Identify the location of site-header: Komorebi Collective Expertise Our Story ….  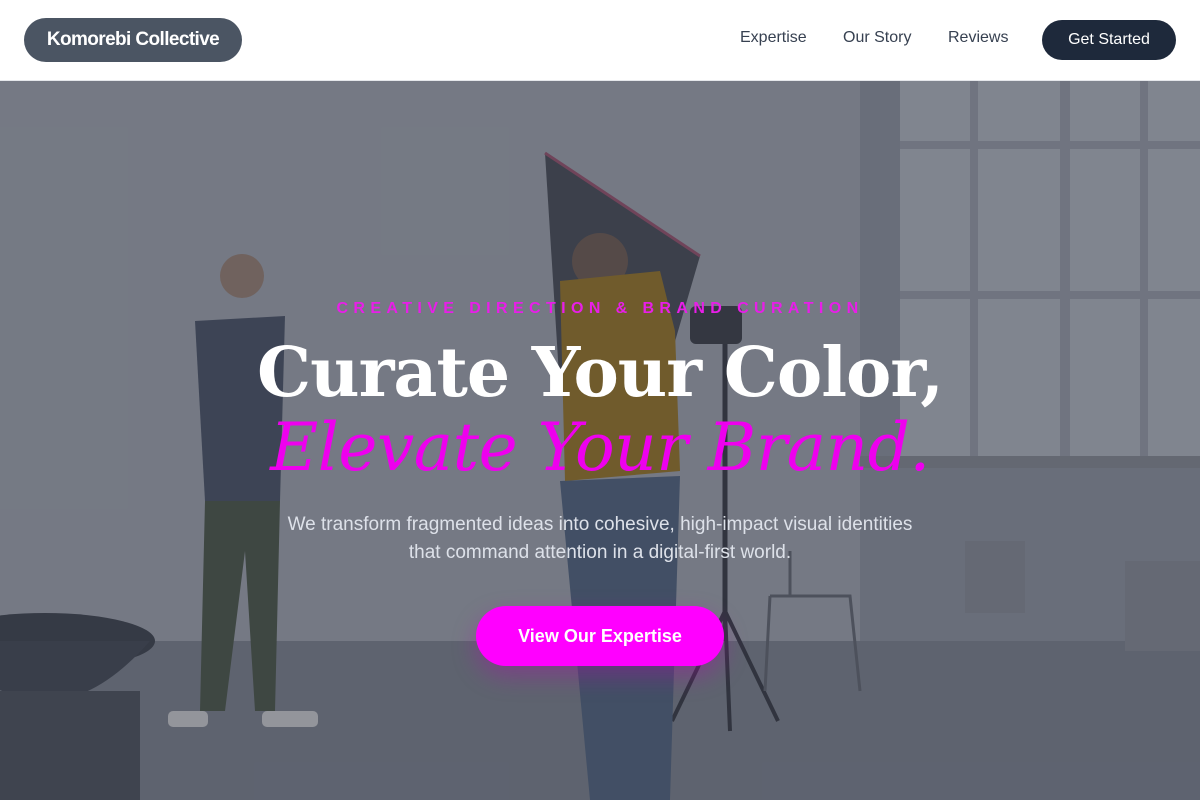
(600, 40).